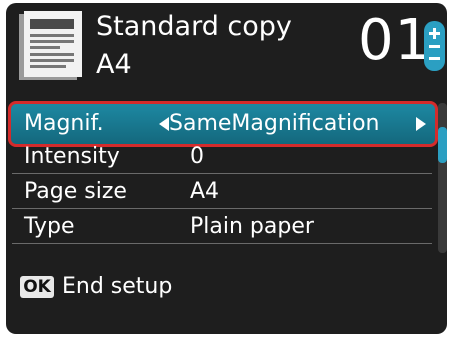  I want to click on setting-row-intensity: Intensity 0, so click(222, 159).